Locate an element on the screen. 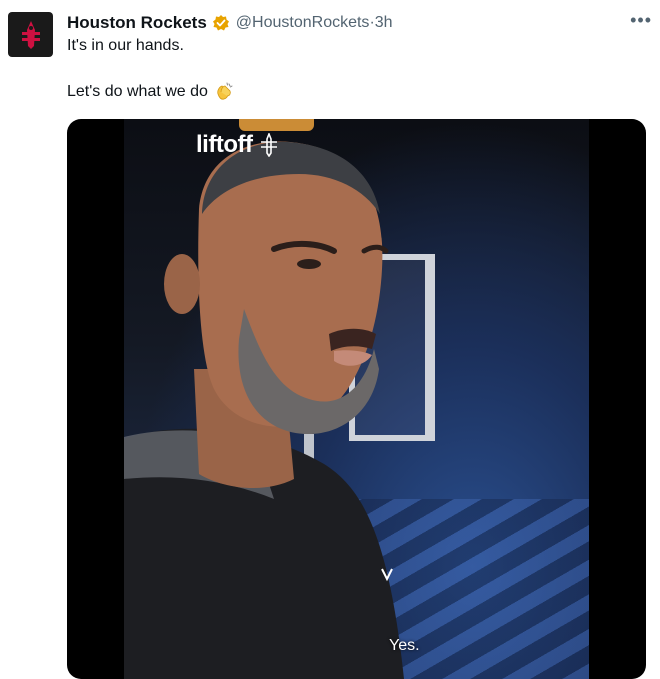 Image resolution: width=660 pixels, height=679 pixels. clapping-hands-emoji is located at coordinates (224, 92).